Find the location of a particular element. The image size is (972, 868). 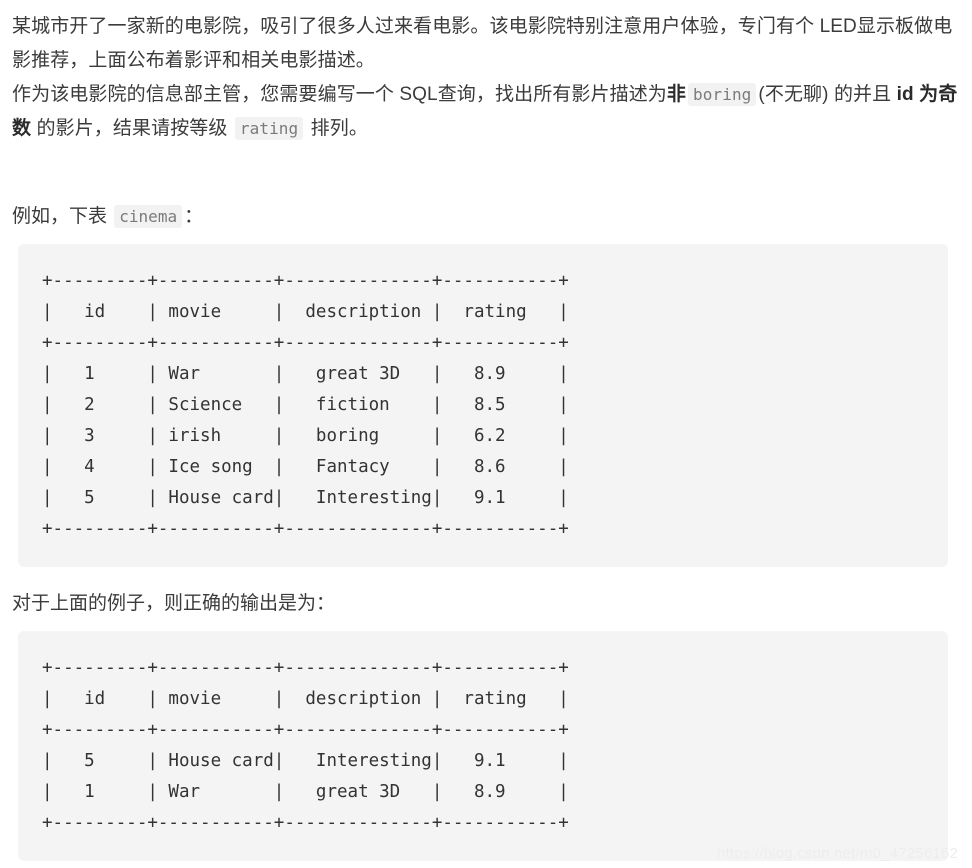

problem-bold-not: 非 is located at coordinates (676, 94).